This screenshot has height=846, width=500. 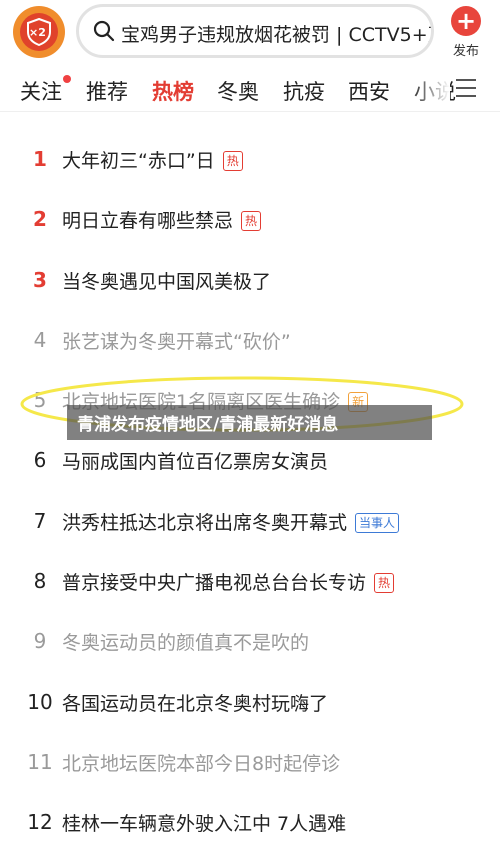 What do you see at coordinates (249, 422) in the screenshot?
I see `overlay-caption: 青浦发布疫情地区/青浦最新好消息` at bounding box center [249, 422].